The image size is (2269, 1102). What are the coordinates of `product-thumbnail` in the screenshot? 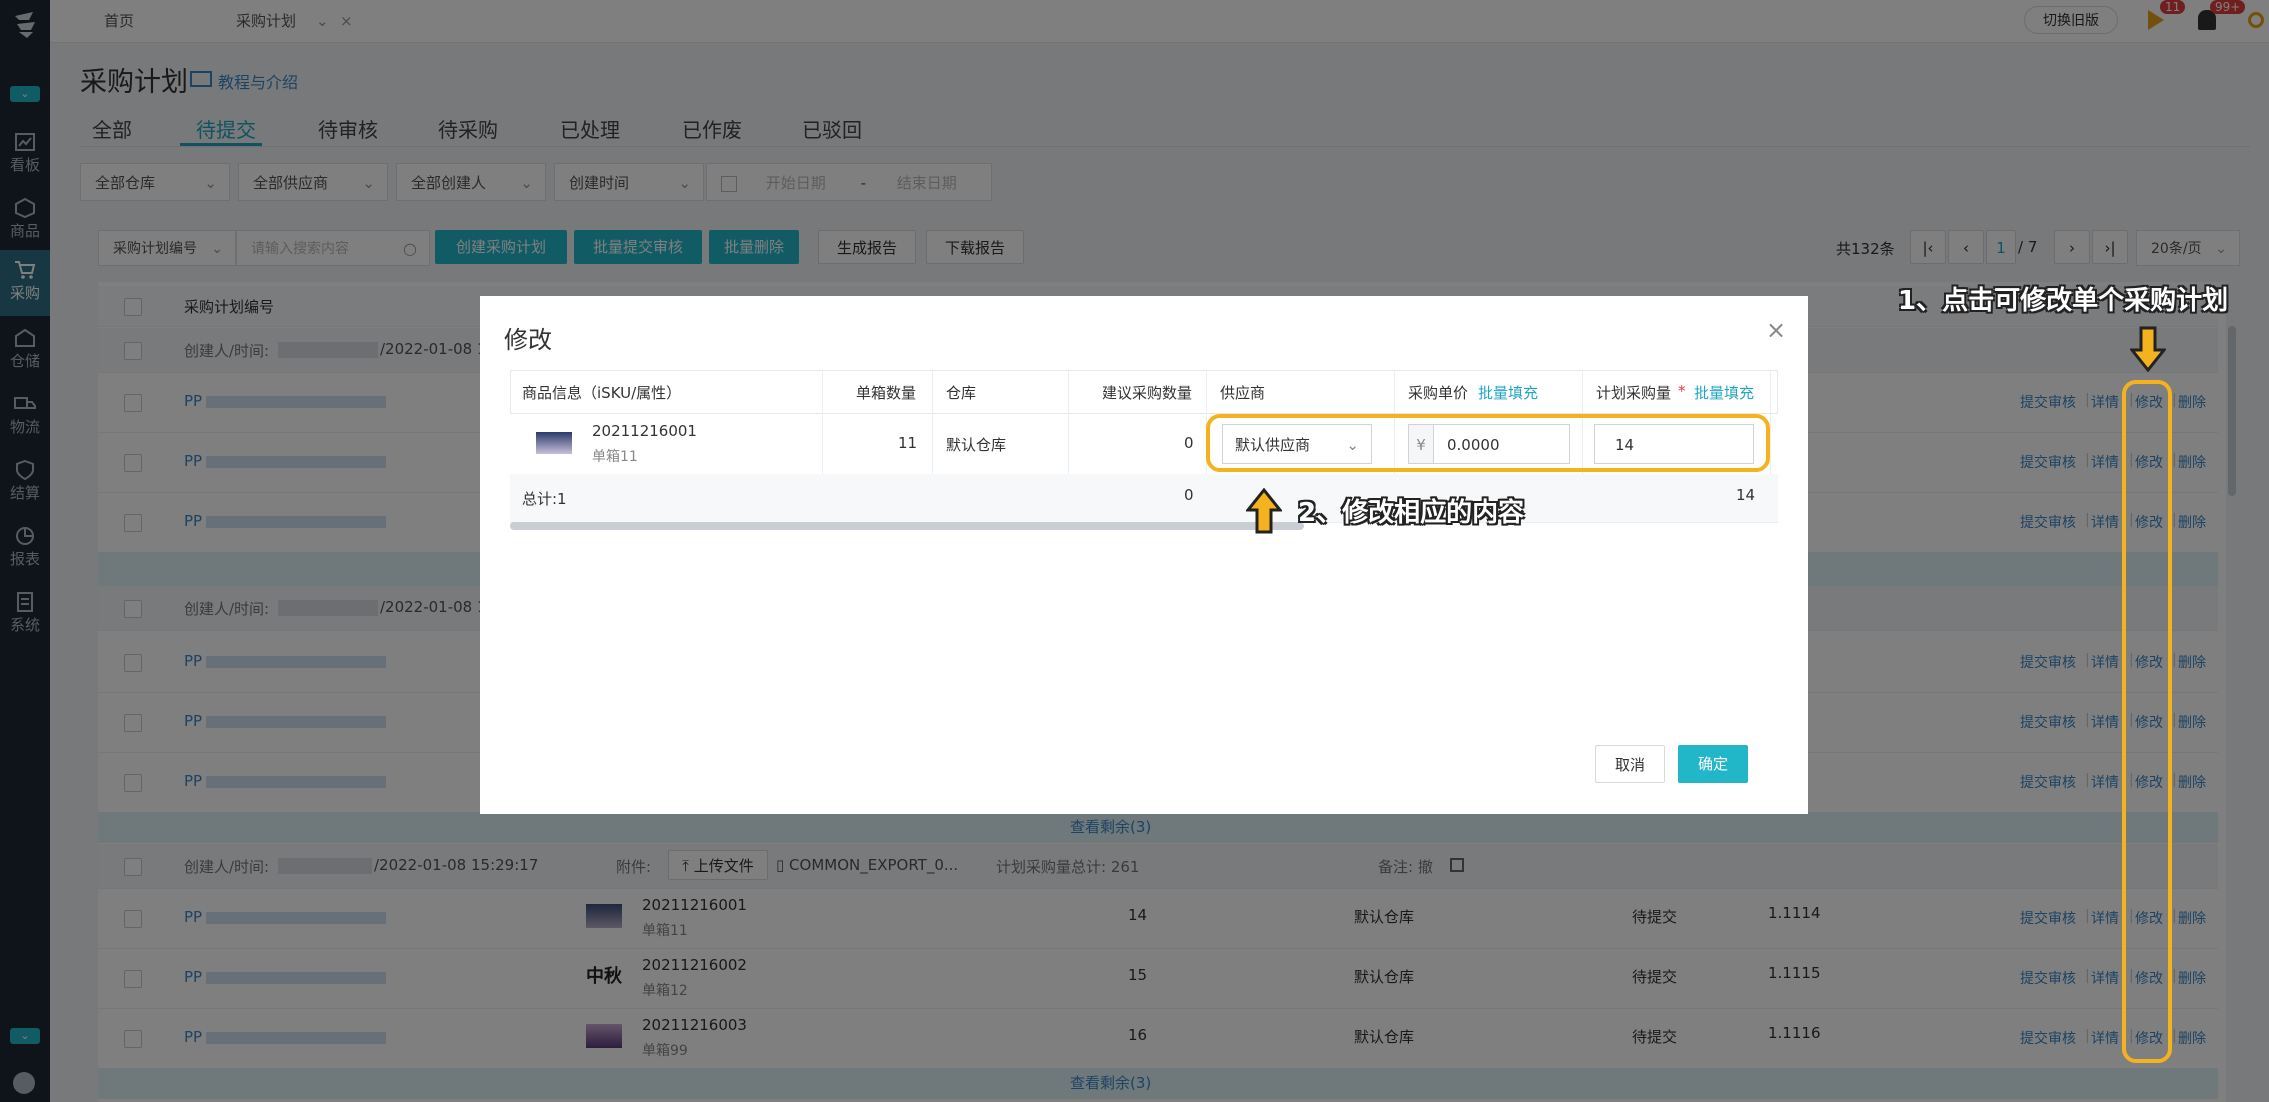 It's located at (554, 443).